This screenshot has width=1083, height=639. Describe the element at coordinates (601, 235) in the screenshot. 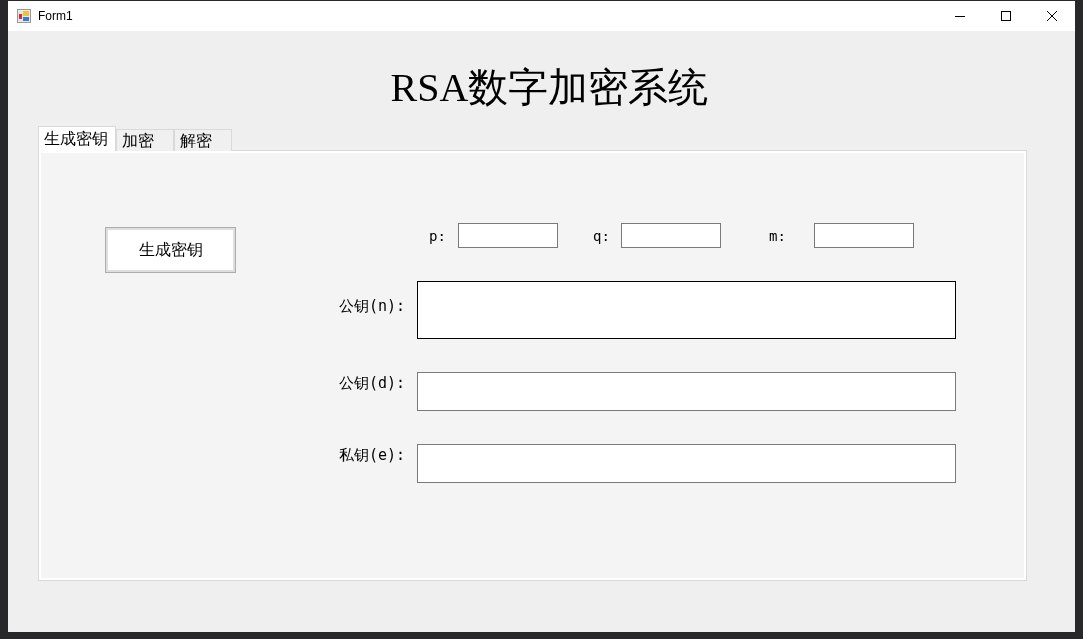

I see `field-label: q:` at that location.